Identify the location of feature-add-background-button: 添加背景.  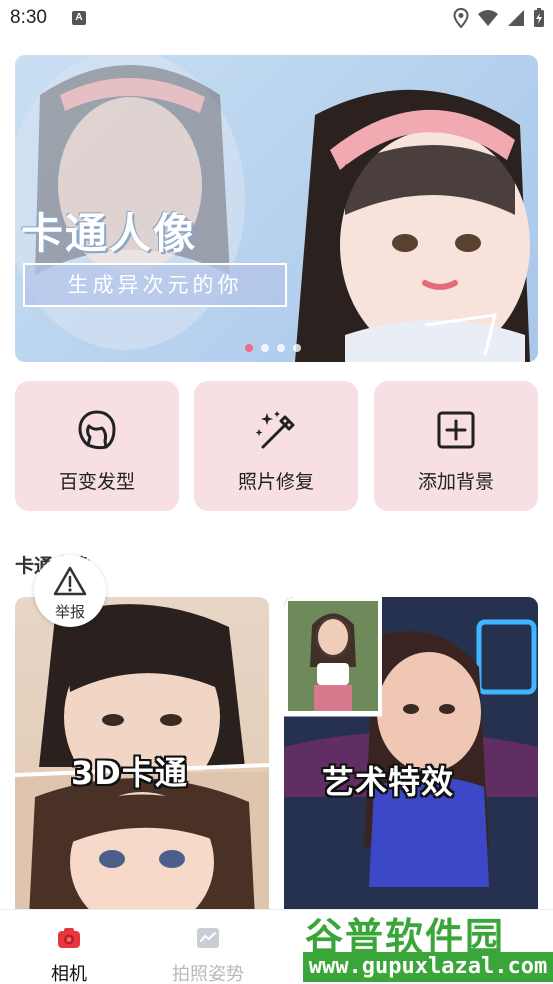
(456, 446).